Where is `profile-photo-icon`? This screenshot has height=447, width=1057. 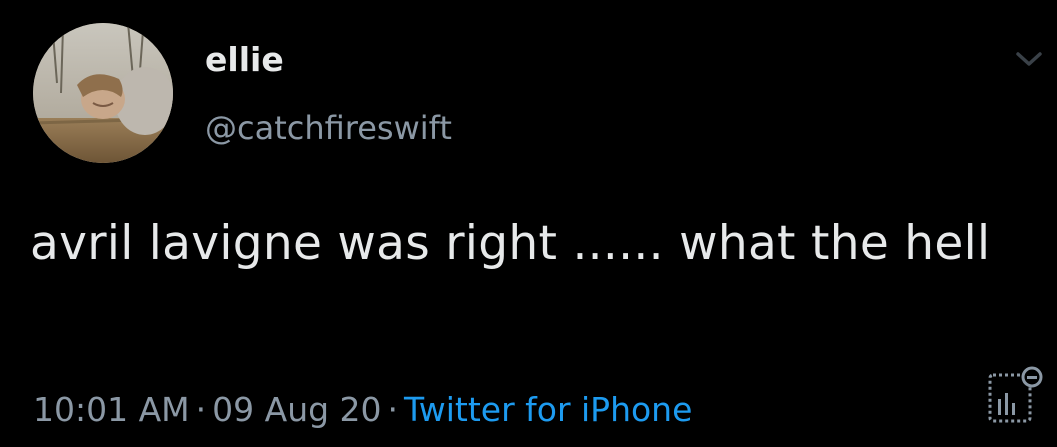
profile-photo-icon is located at coordinates (103, 93).